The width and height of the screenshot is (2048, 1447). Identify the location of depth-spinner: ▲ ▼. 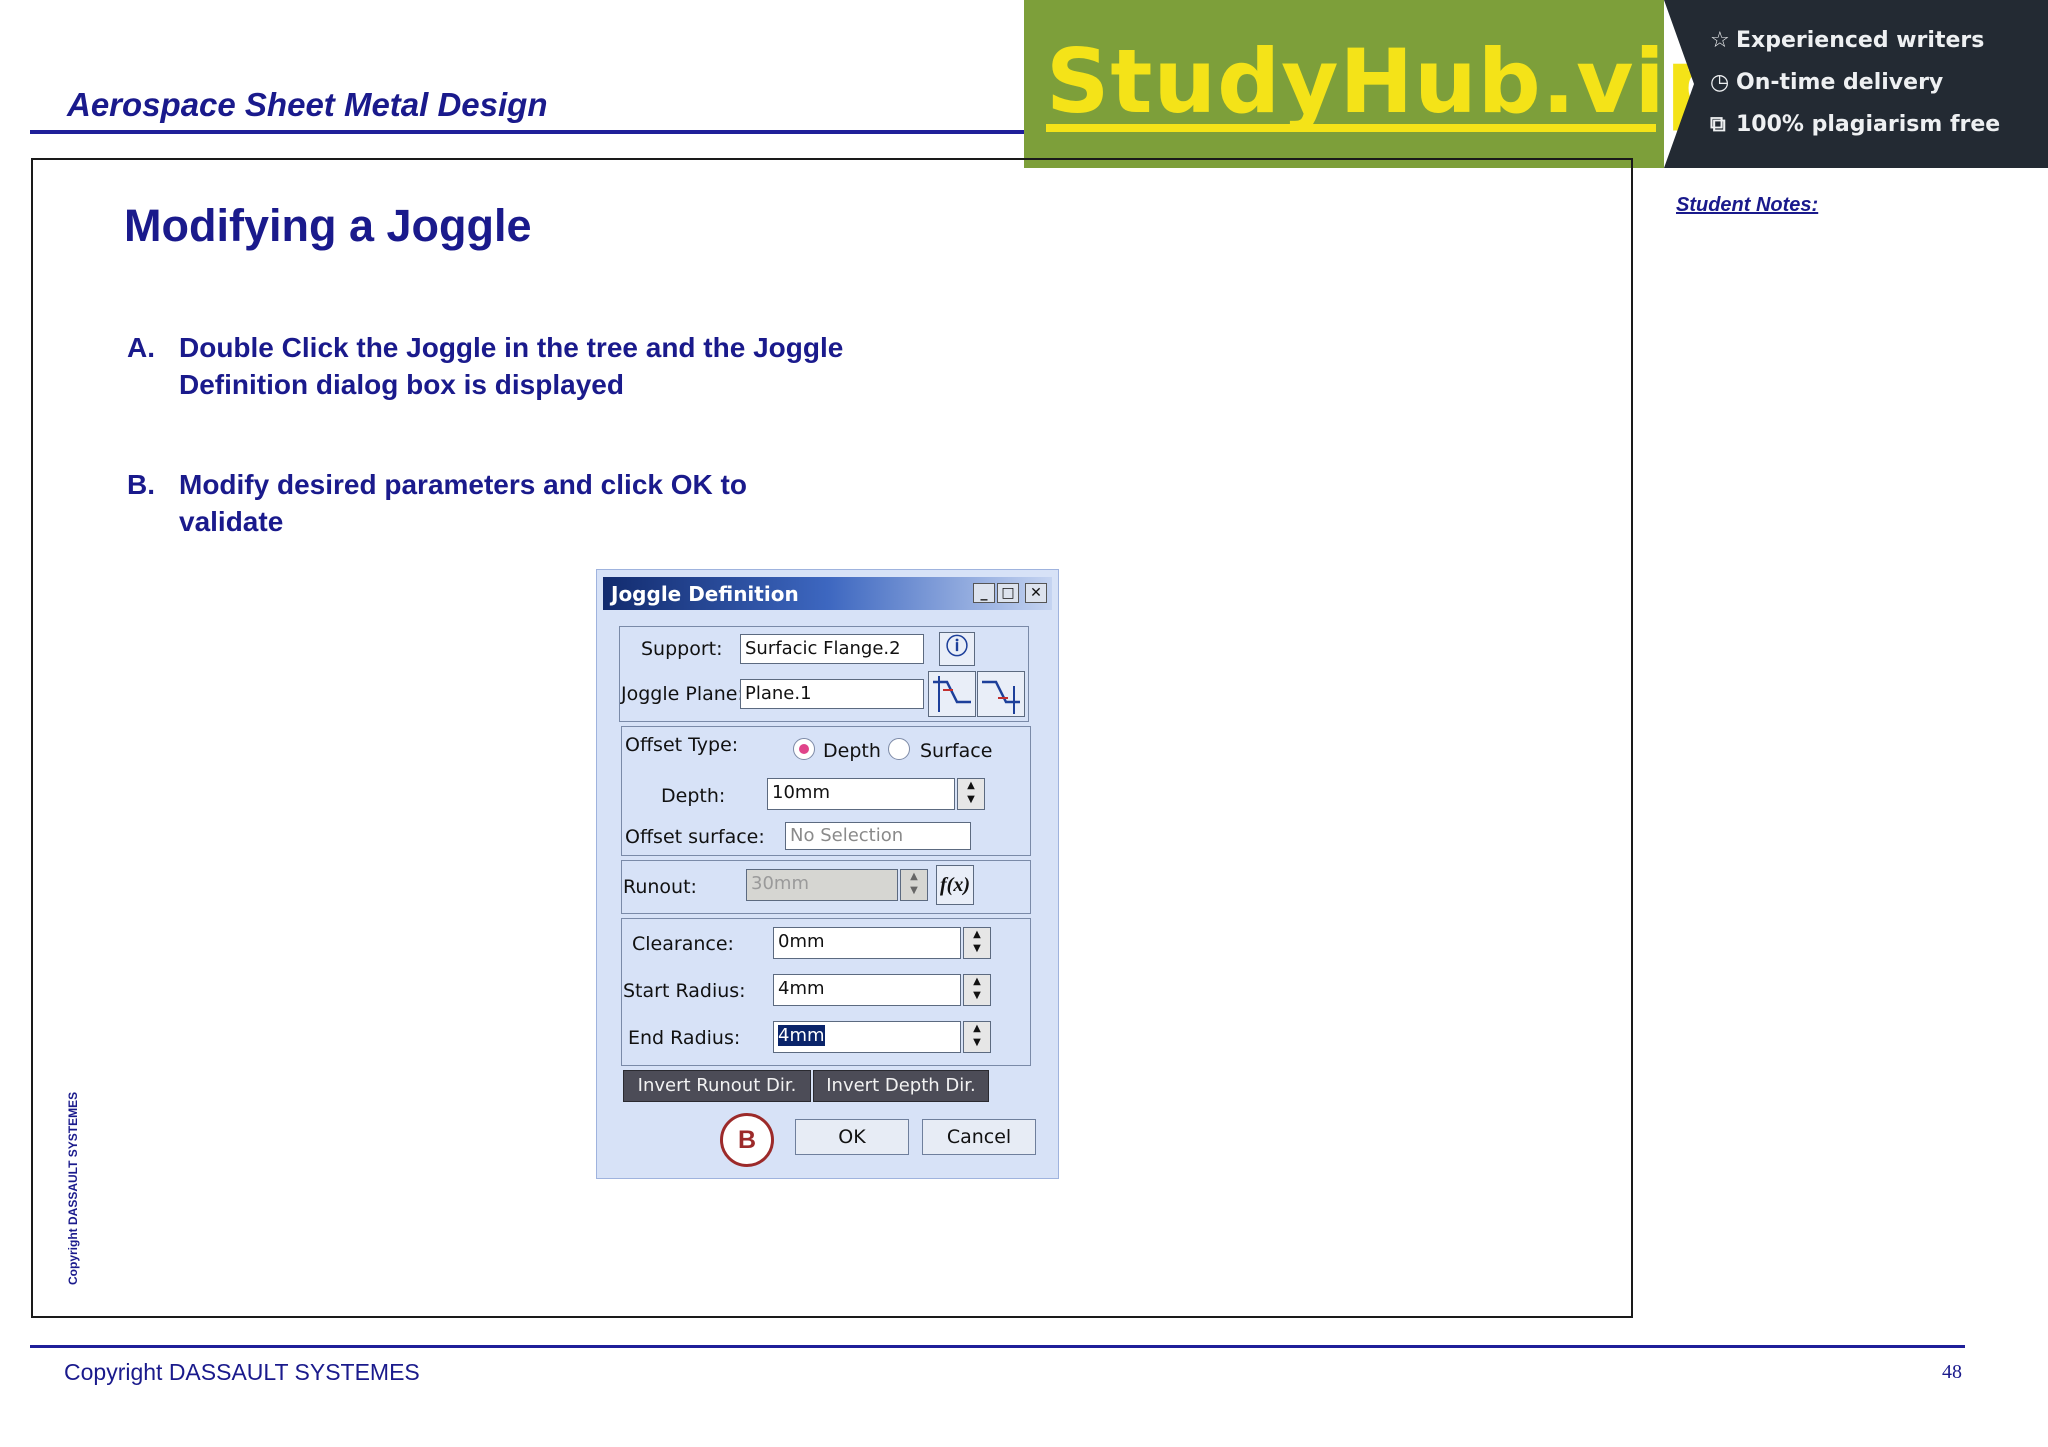
(971, 794).